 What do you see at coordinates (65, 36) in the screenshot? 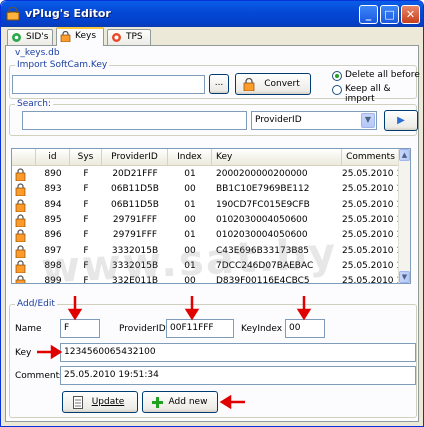
I see `lock-icon` at bounding box center [65, 36].